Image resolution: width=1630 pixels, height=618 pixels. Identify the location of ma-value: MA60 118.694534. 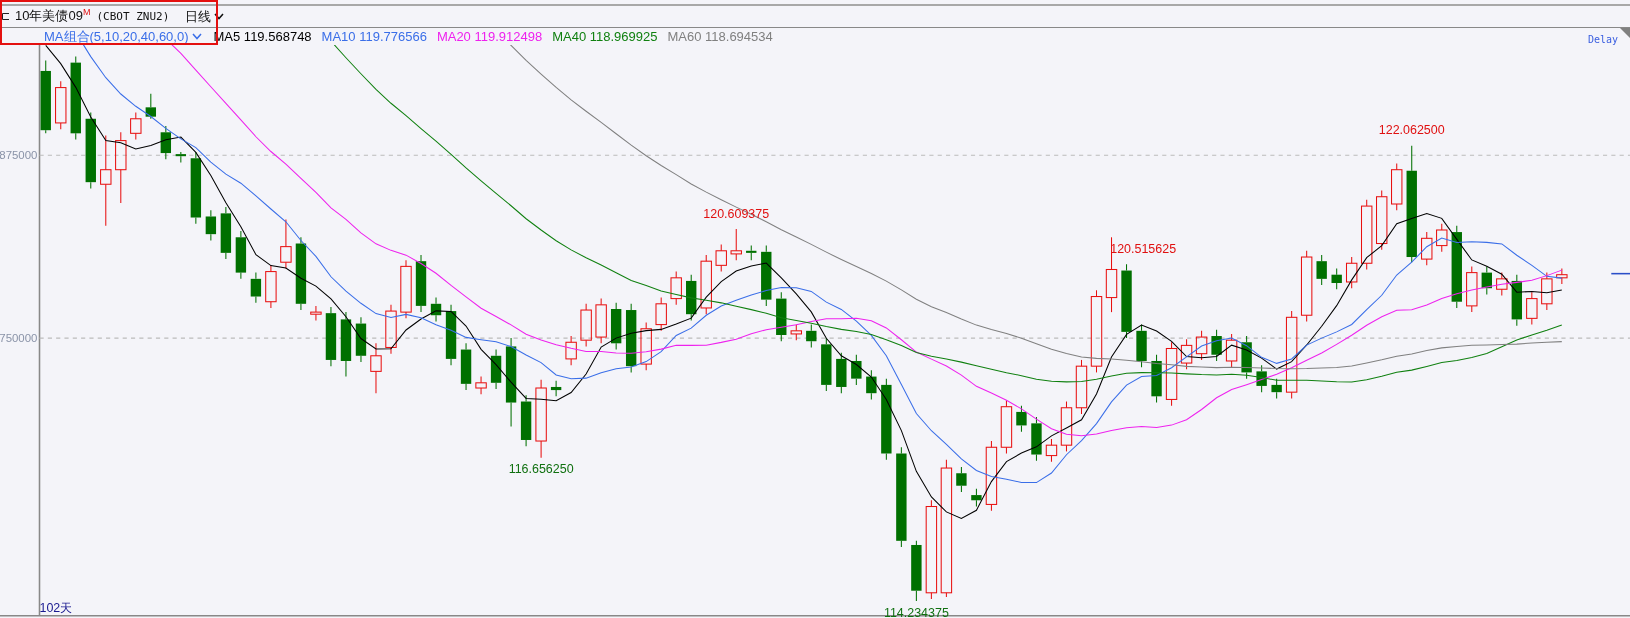
(720, 36).